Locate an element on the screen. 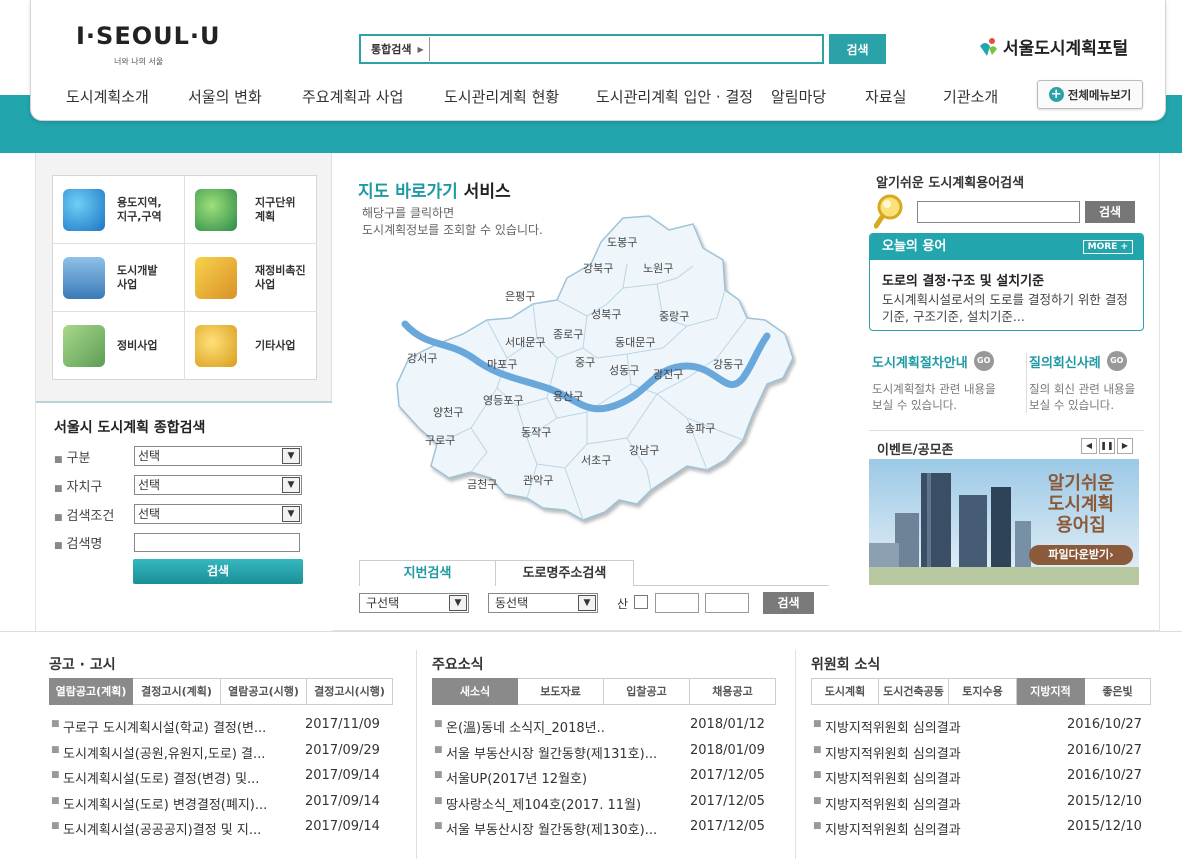  nav-item: 기관소개 is located at coordinates (970, 96).